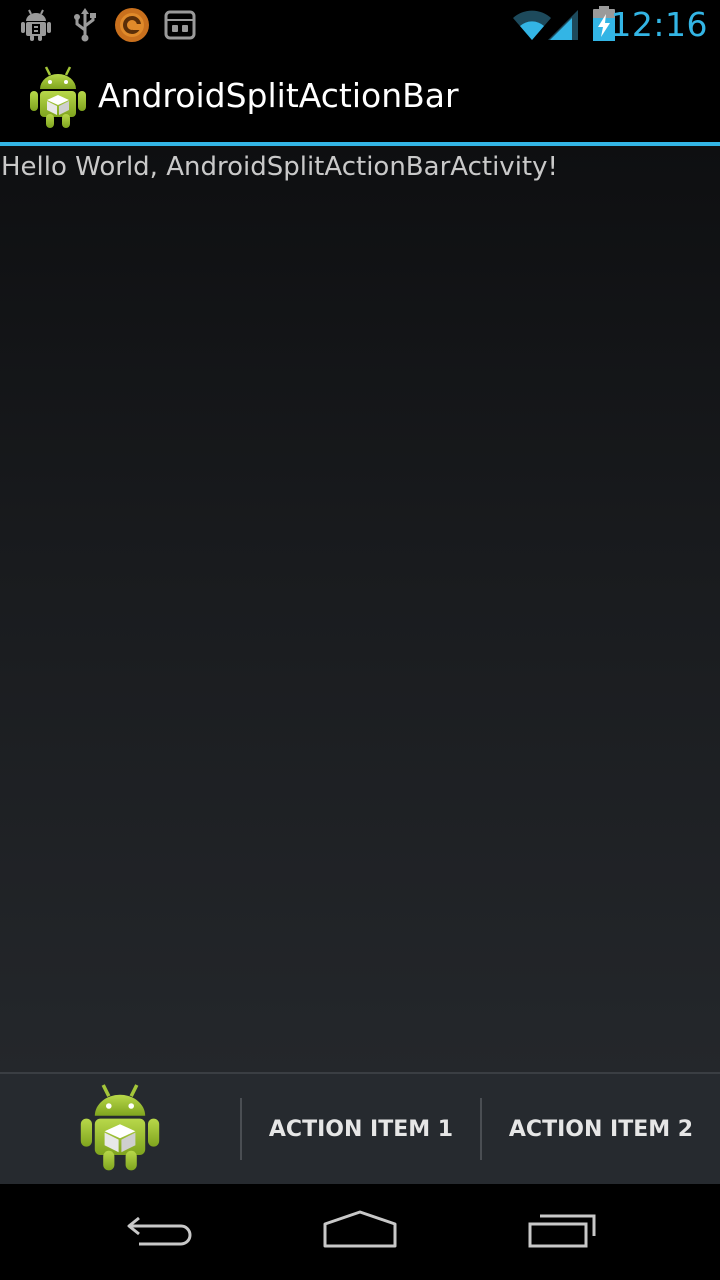  Describe the element at coordinates (564, 27) in the screenshot. I see `signal-icon` at that location.